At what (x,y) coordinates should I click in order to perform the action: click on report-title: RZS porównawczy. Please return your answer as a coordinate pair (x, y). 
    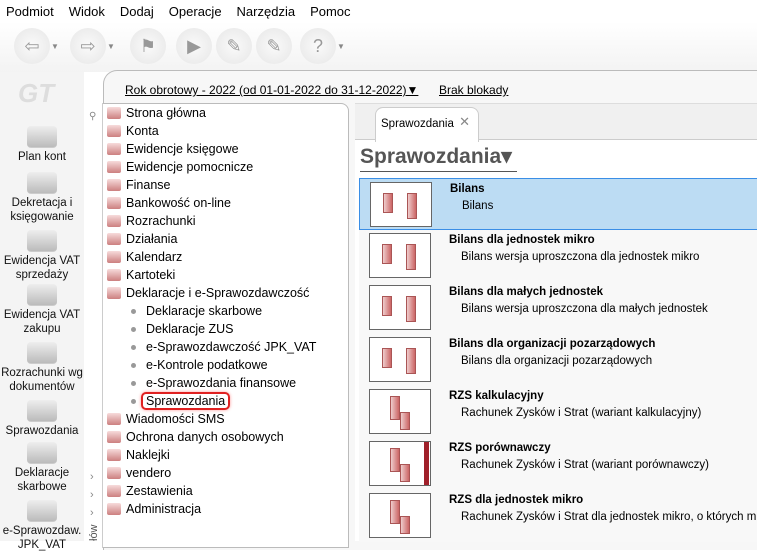
    Looking at the image, I should click on (500, 448).